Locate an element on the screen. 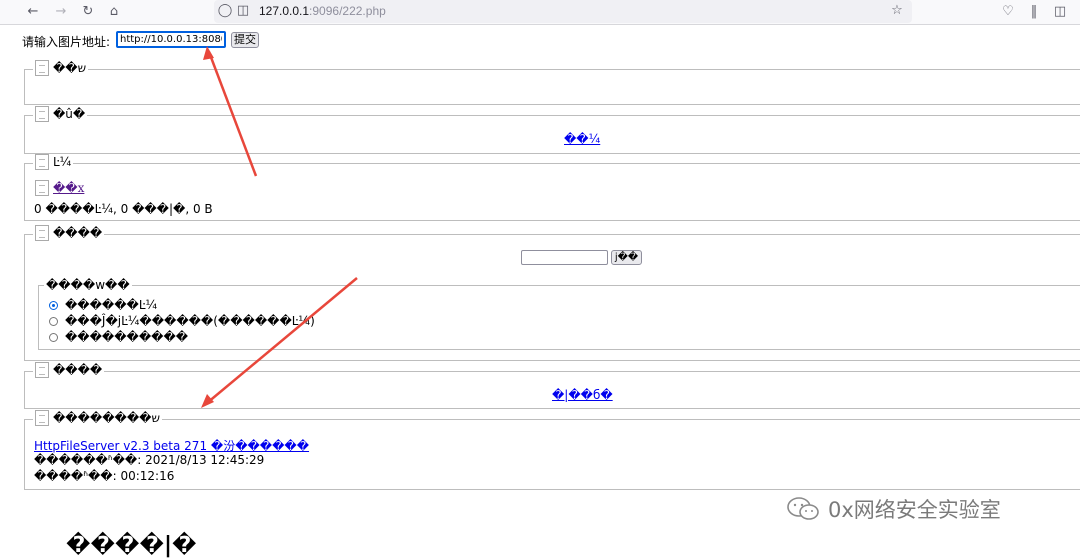  arrow-1-line is located at coordinates (232, 114).